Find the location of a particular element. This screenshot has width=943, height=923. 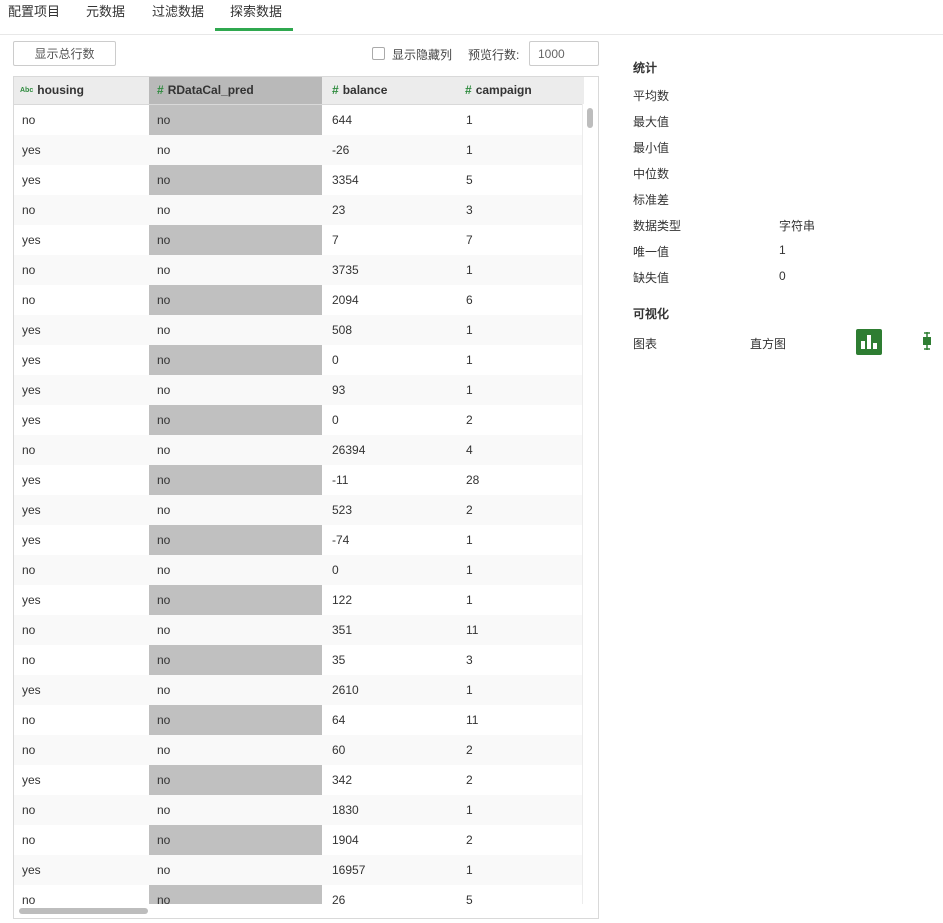

chart-type: 直方图 is located at coordinates (768, 344).